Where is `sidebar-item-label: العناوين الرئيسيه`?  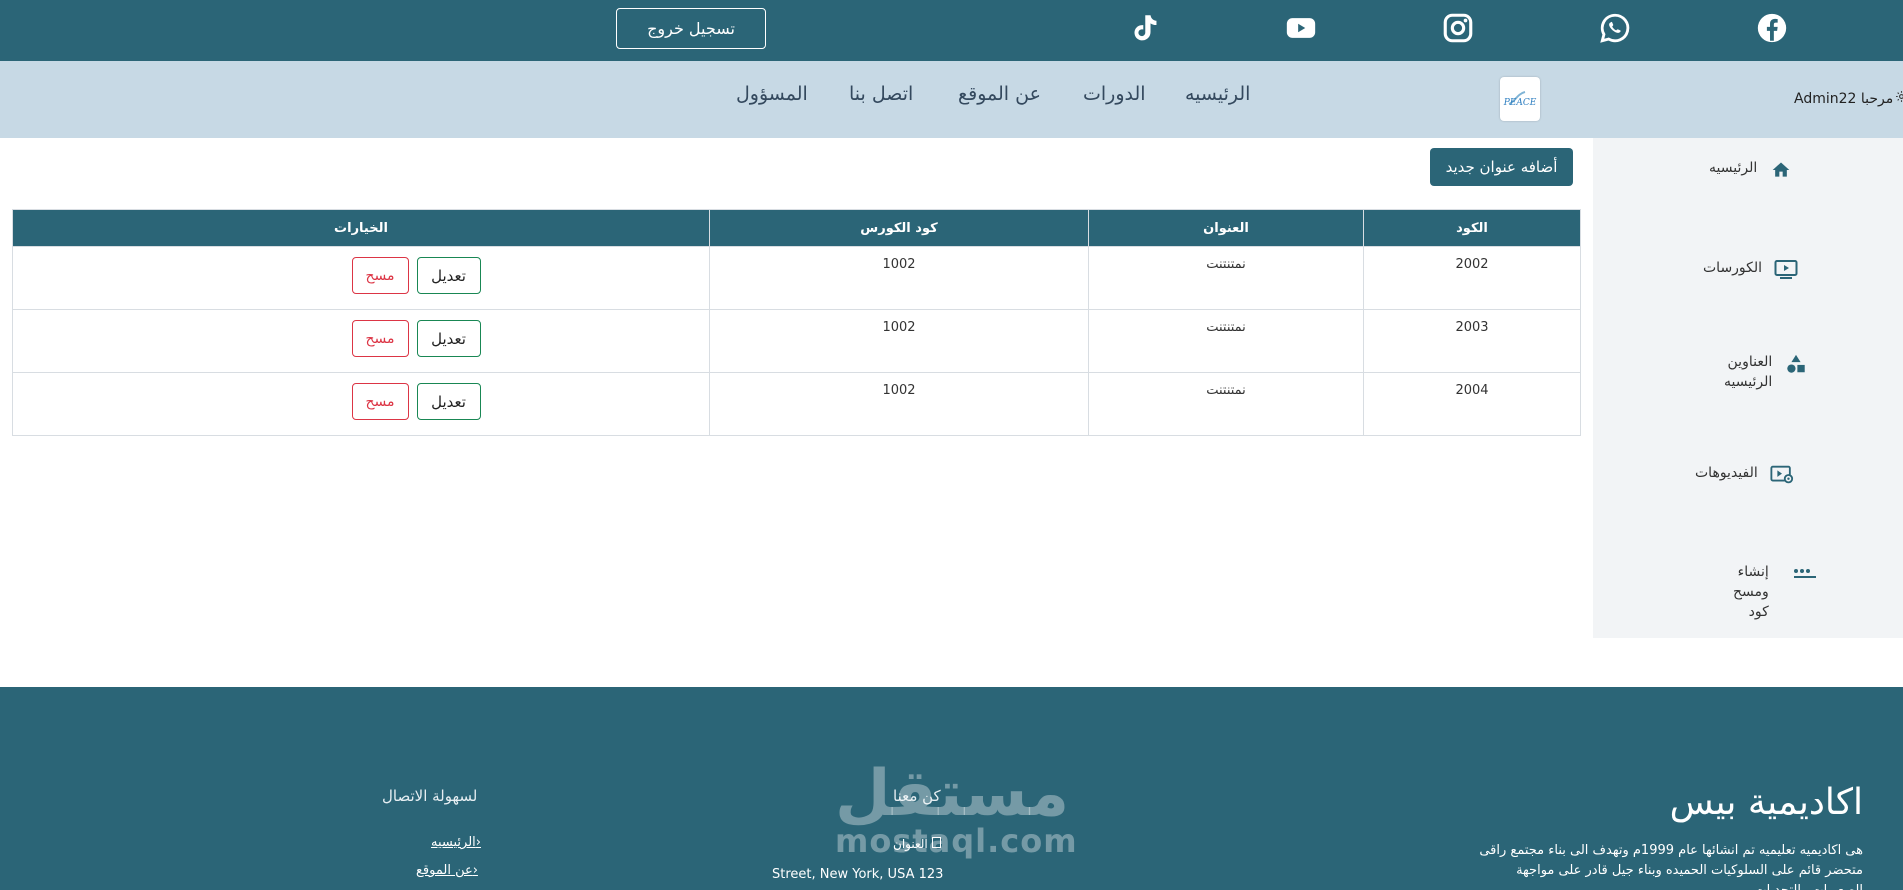 sidebar-item-label: العناوين الرئيسيه is located at coordinates (1748, 372).